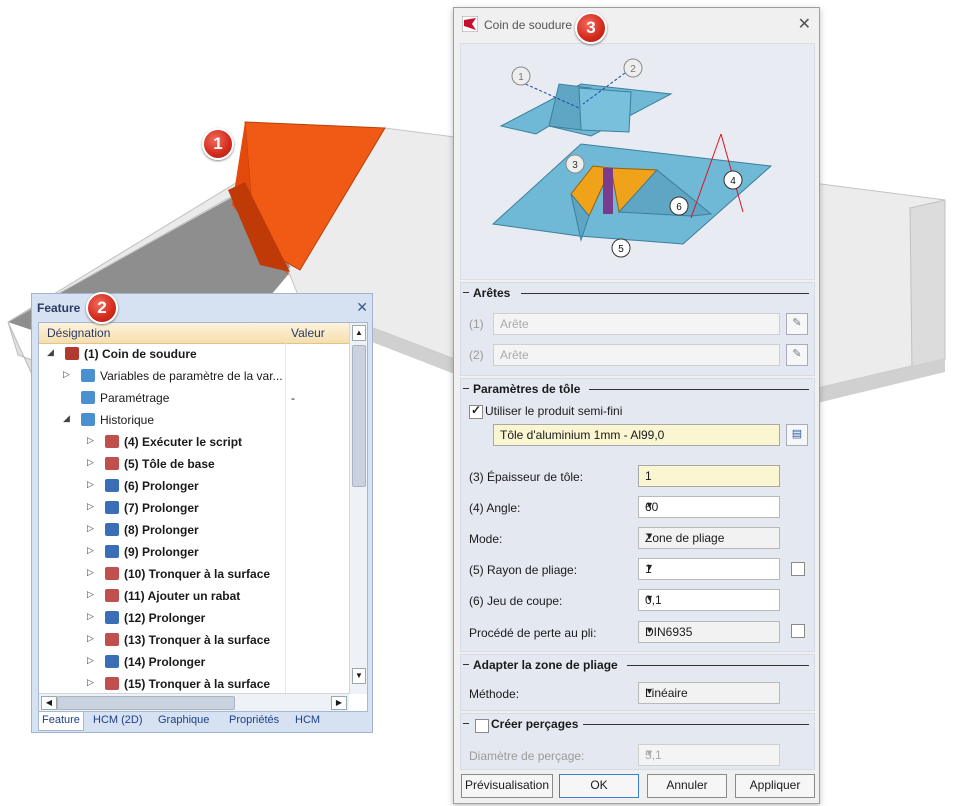 This screenshot has height=806, width=960. Describe the element at coordinates (194, 354) in the screenshot. I see `tree-row: ◢ (1) Coin de soudure` at that location.